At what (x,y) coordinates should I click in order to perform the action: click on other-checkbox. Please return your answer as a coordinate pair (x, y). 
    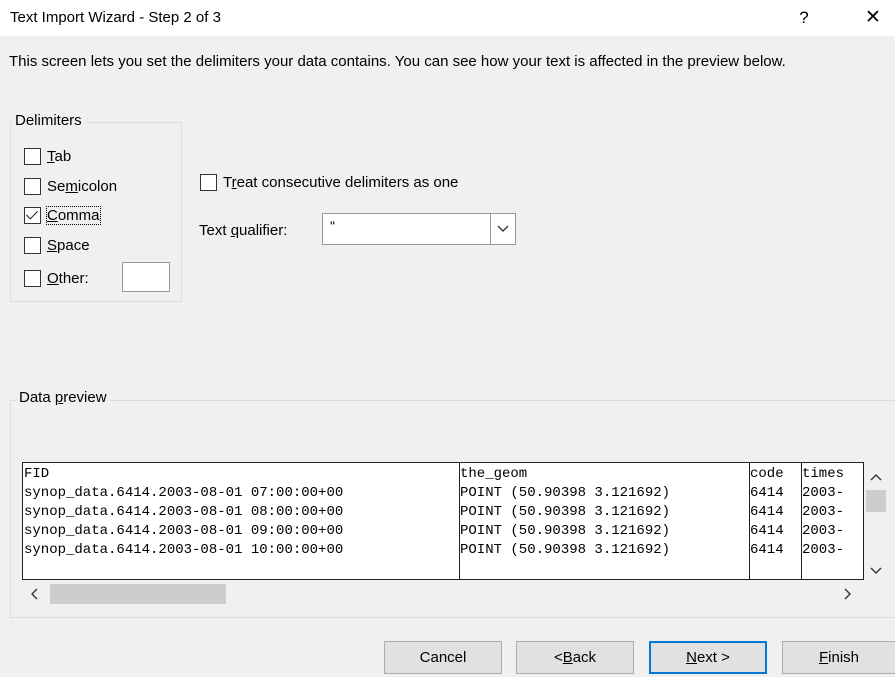
    Looking at the image, I should click on (32, 278).